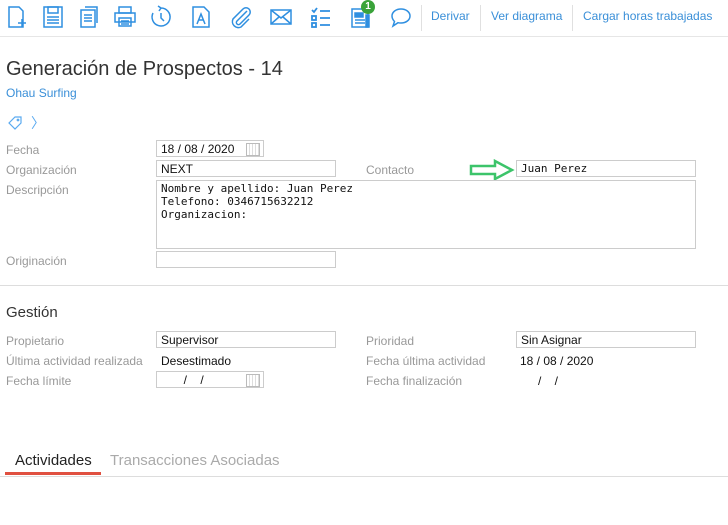 The image size is (728, 525). I want to click on comment-icon, so click(401, 17).